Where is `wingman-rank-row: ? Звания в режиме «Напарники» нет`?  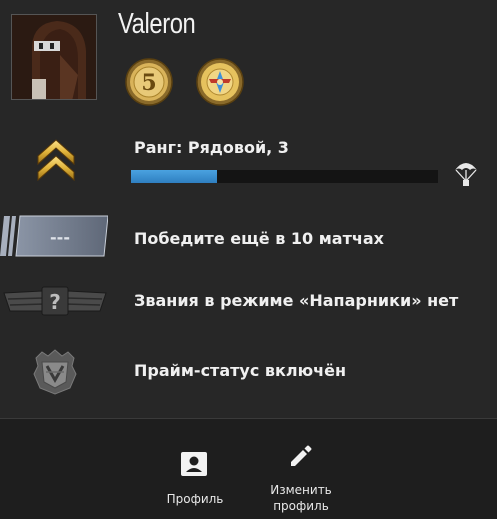
wingman-rank-row: ? Звания в режиме «Напарники» нет is located at coordinates (248, 301).